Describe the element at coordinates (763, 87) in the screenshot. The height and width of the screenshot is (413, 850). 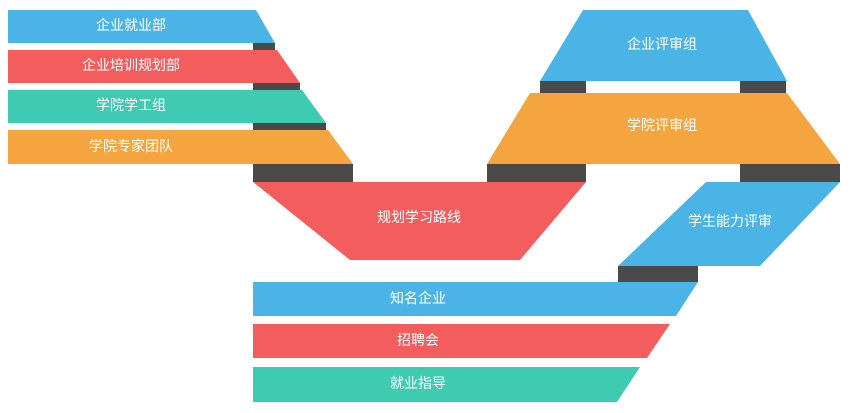
I see `right-connector-1b` at that location.